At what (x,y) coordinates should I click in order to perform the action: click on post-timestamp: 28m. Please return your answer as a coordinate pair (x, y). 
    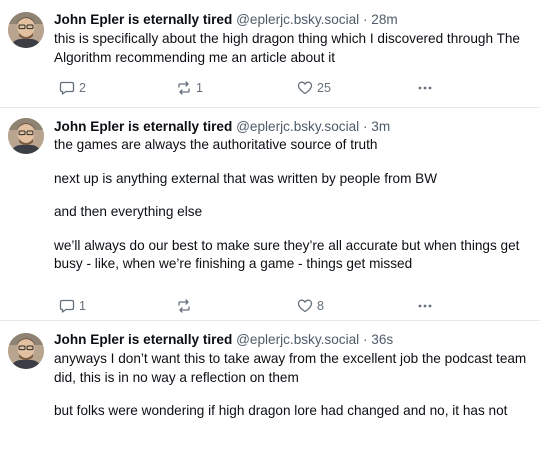
    Looking at the image, I should click on (384, 19).